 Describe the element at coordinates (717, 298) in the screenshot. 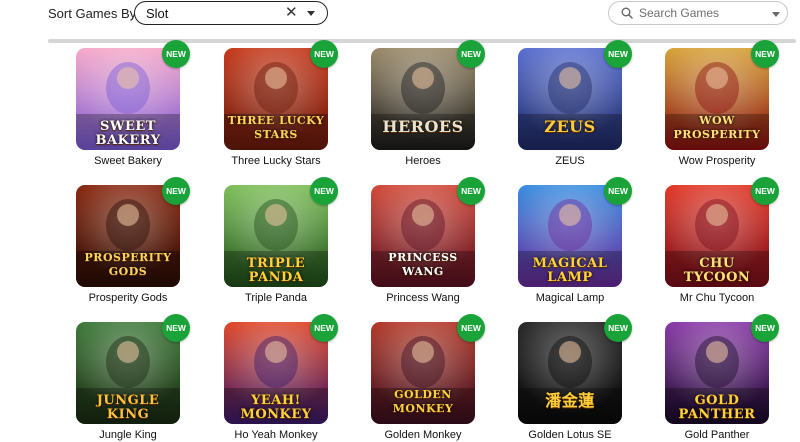

I see `game-name: Mr Chu Tycoon` at that location.